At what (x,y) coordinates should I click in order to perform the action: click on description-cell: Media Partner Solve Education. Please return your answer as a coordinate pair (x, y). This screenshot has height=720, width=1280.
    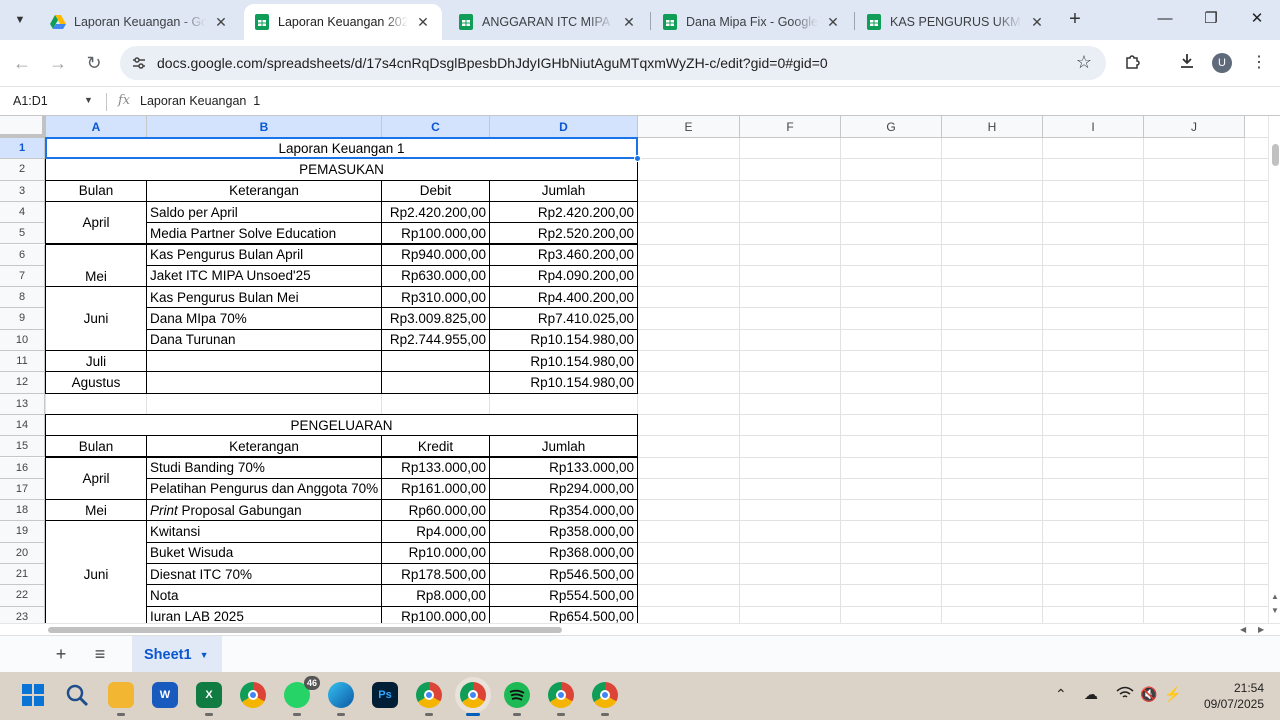
    Looking at the image, I should click on (264, 233).